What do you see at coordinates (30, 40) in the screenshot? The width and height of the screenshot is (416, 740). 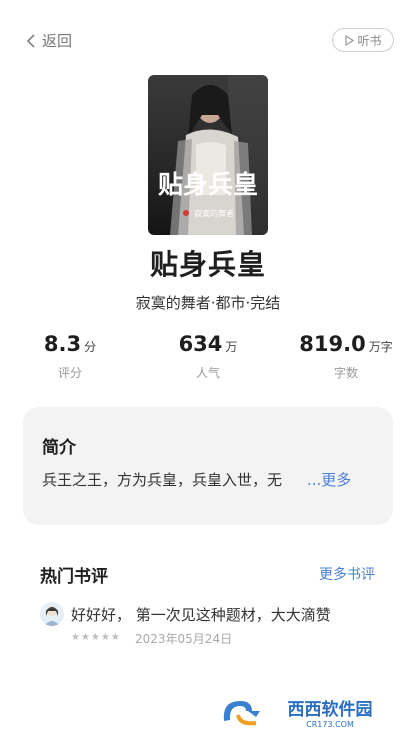 I see `chevron-left-icon` at bounding box center [30, 40].